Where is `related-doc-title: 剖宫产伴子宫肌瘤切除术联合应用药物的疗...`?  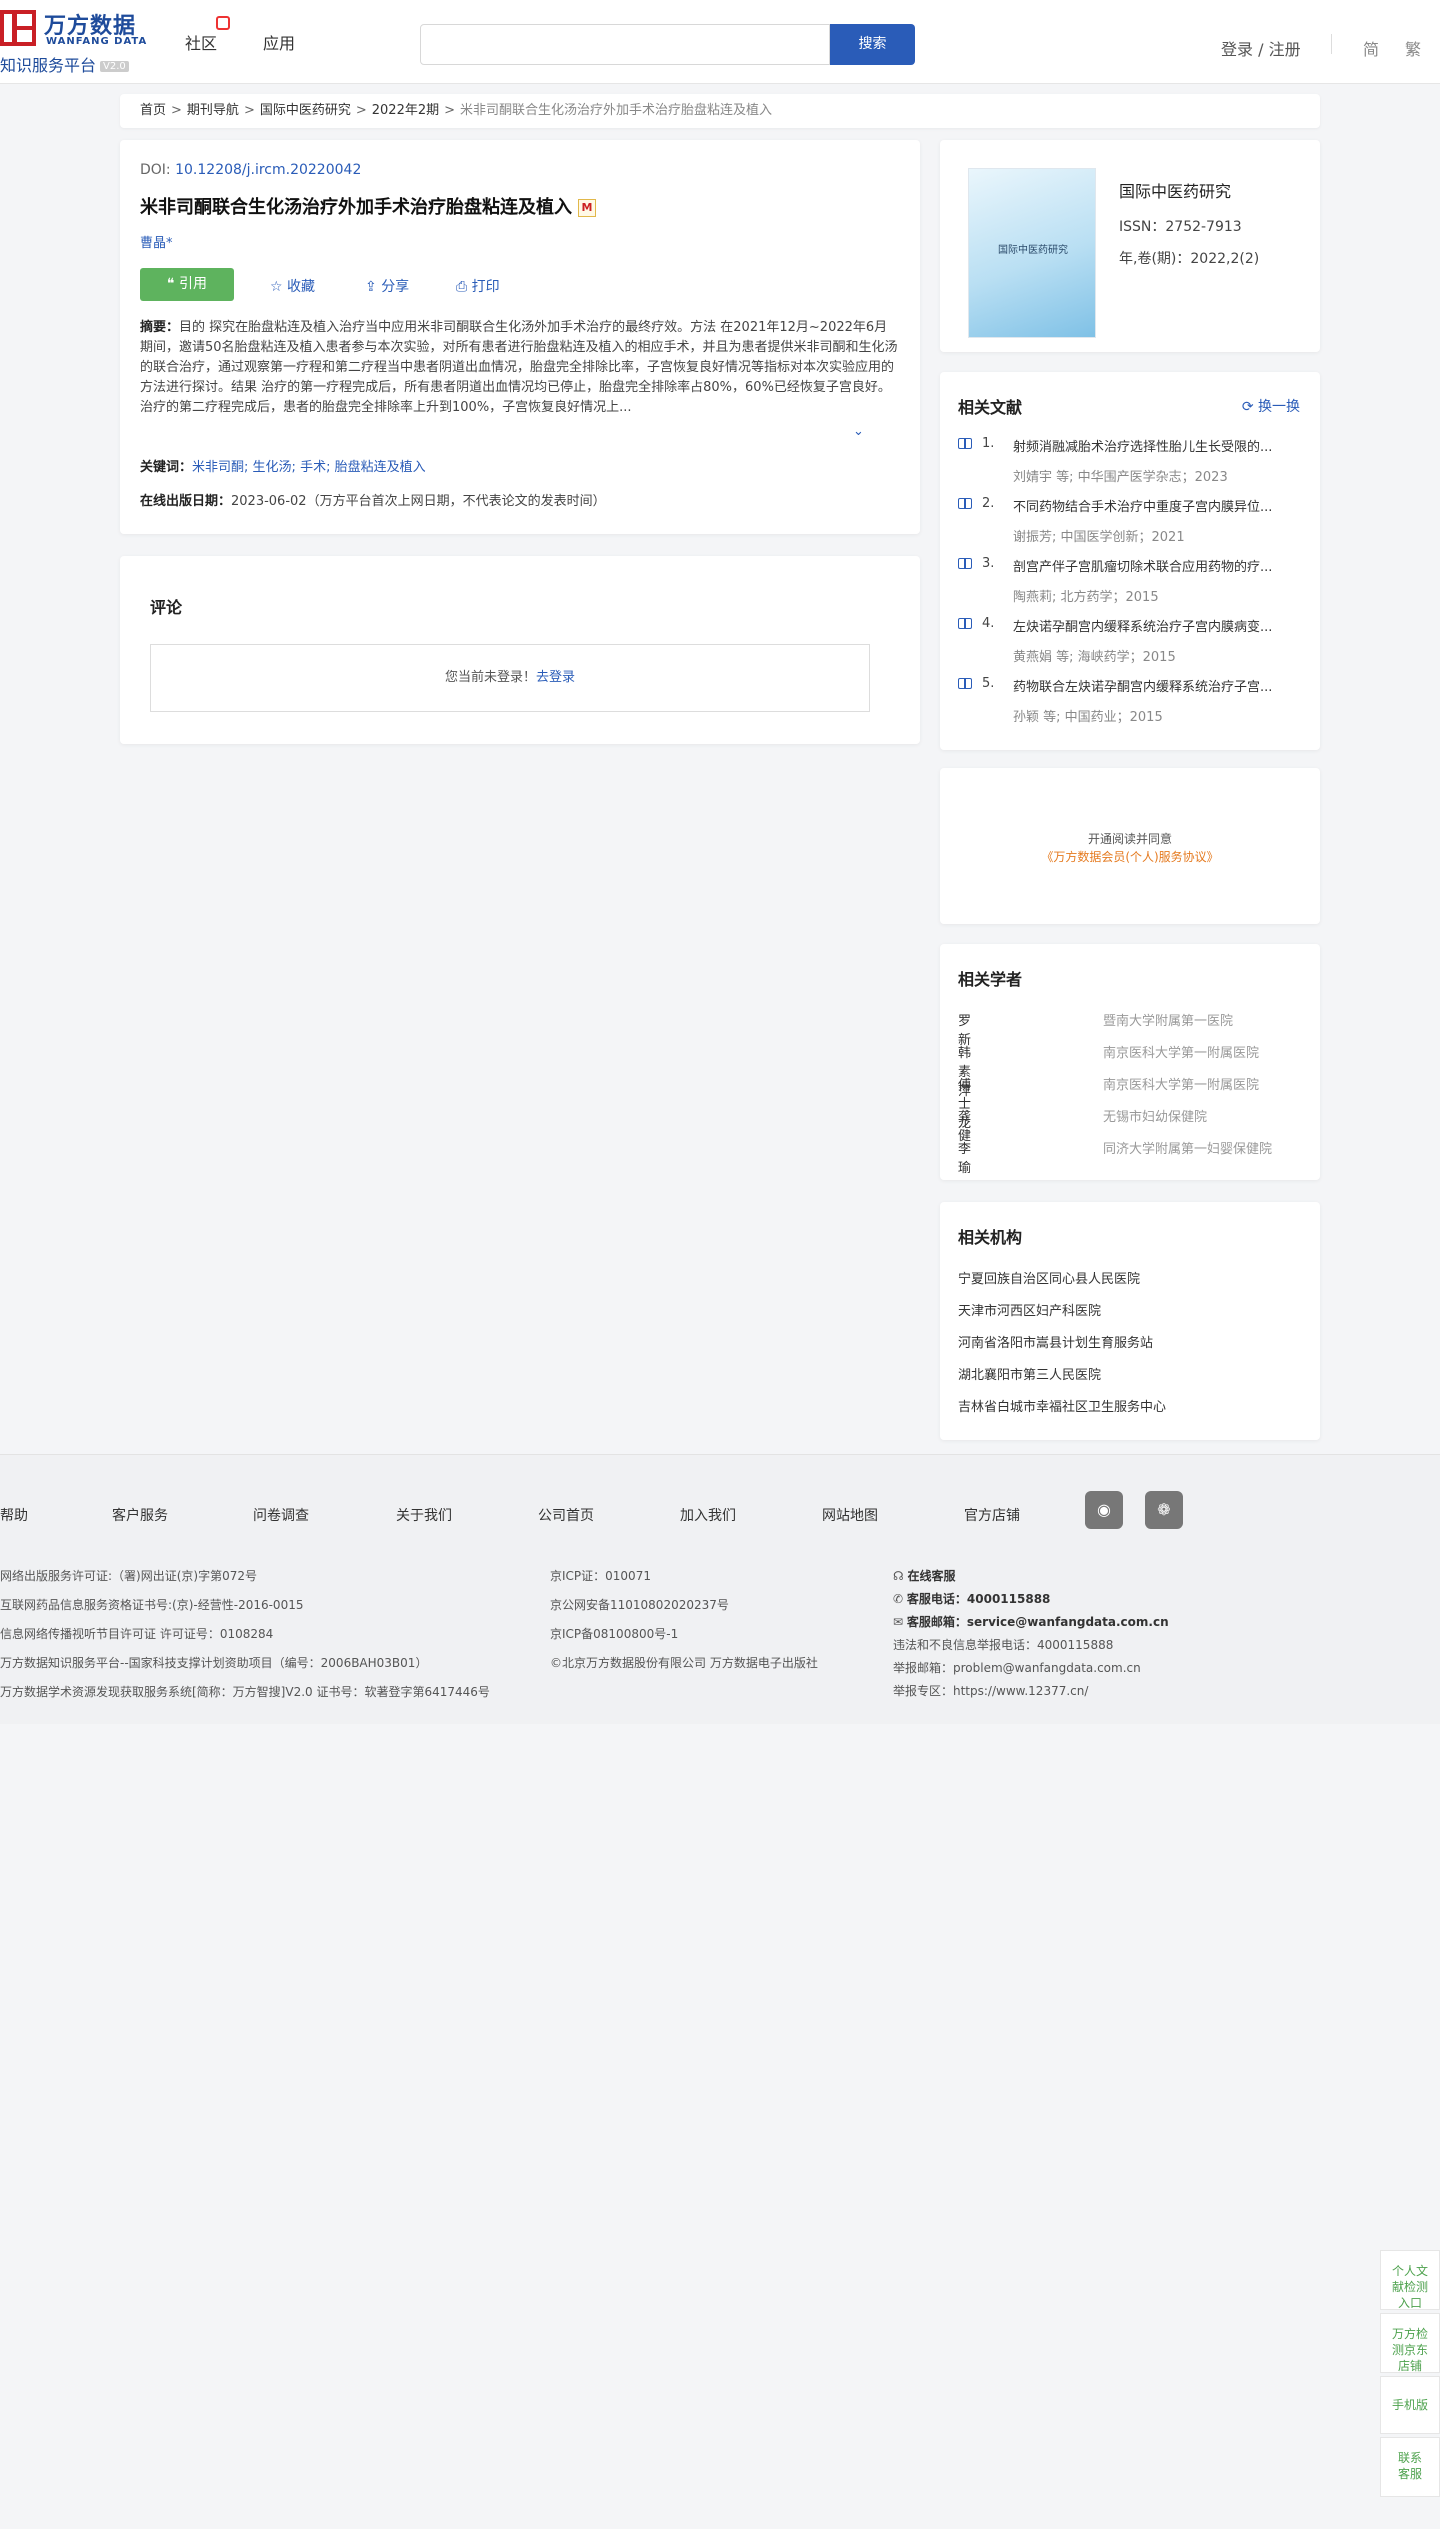 related-doc-title: 剖宫产伴子宫肌瘤切除术联合应用药物的疗... is located at coordinates (1155, 565).